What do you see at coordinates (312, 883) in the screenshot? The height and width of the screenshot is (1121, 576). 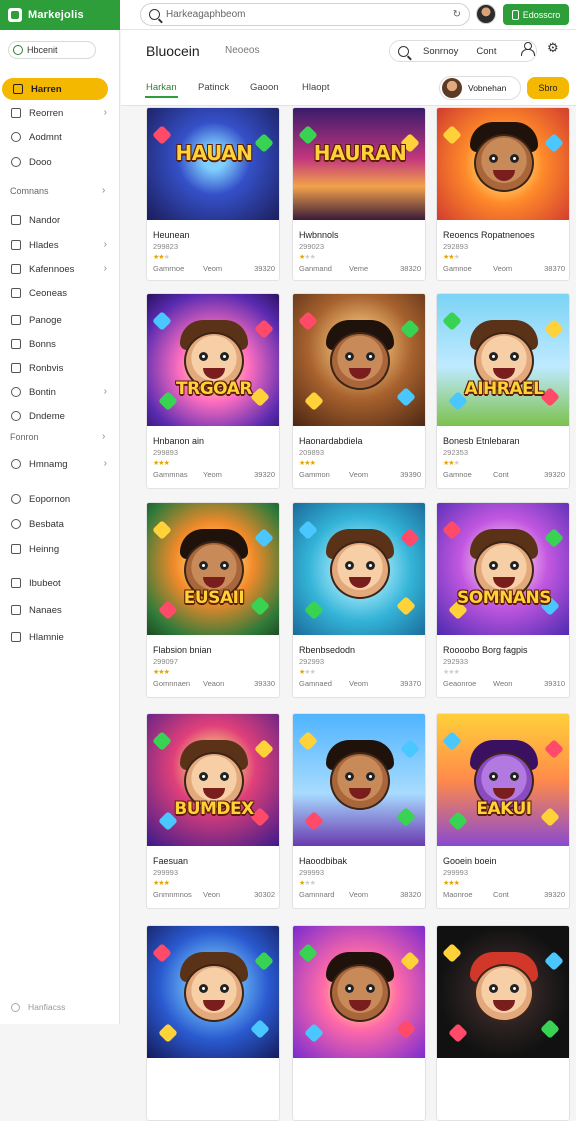 I see `star-icon: ★` at bounding box center [312, 883].